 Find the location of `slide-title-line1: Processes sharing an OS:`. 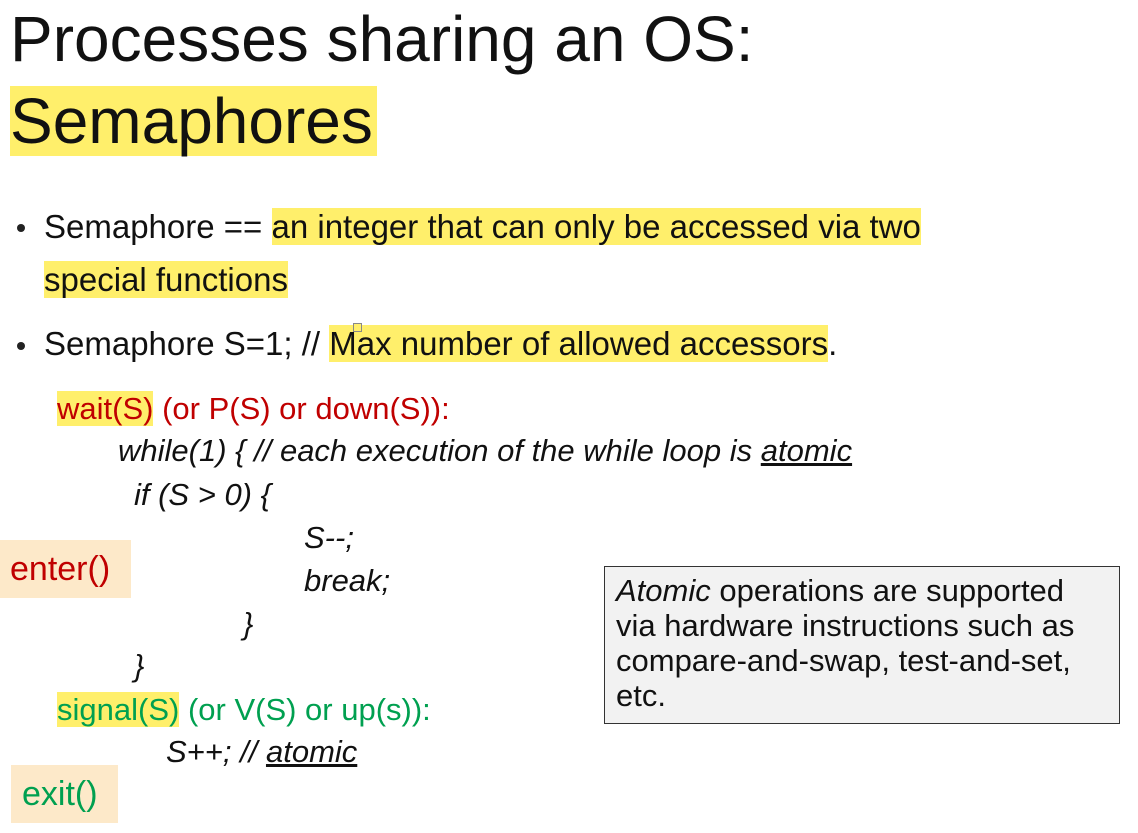

slide-title-line1: Processes sharing an OS: is located at coordinates (382, 39).